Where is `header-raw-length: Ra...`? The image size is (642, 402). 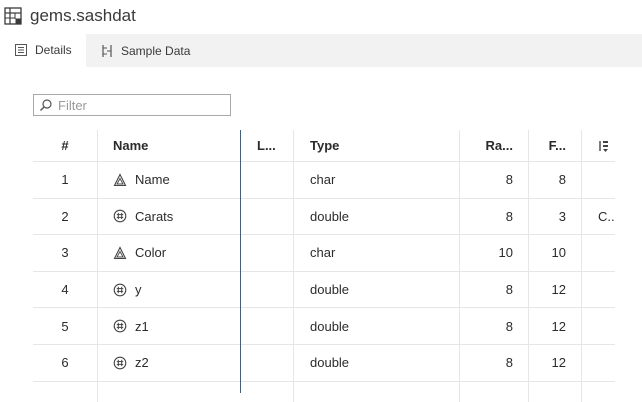
header-raw-length: Ra... is located at coordinates (493, 145).